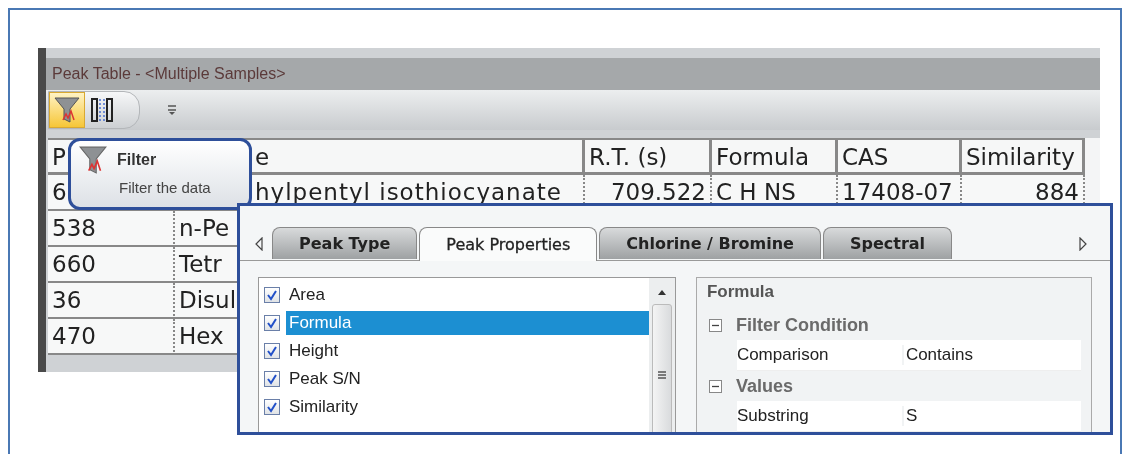 This screenshot has width=1124, height=454. Describe the element at coordinates (887, 243) in the screenshot. I see `tab: Spectral` at that location.